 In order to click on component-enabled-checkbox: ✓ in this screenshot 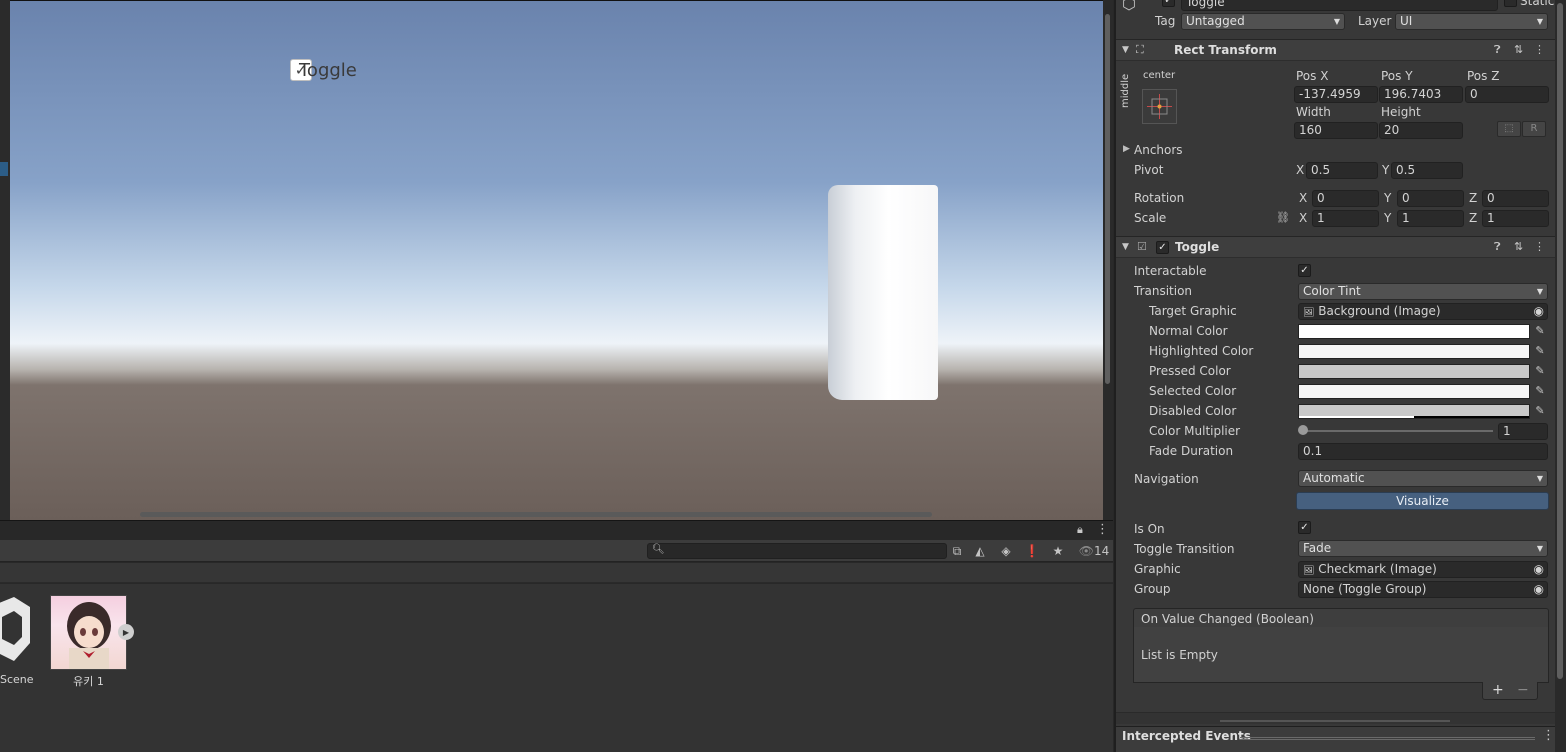, I will do `click(1162, 247)`.